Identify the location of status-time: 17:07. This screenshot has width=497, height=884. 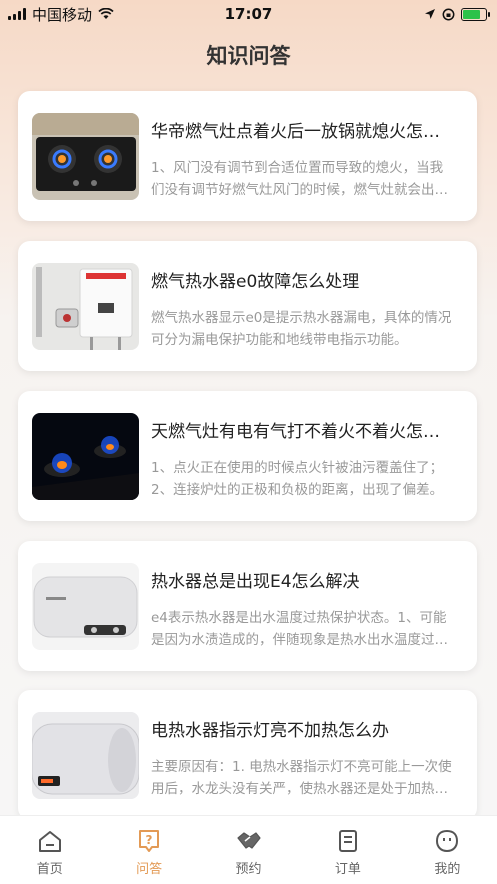
(248, 14).